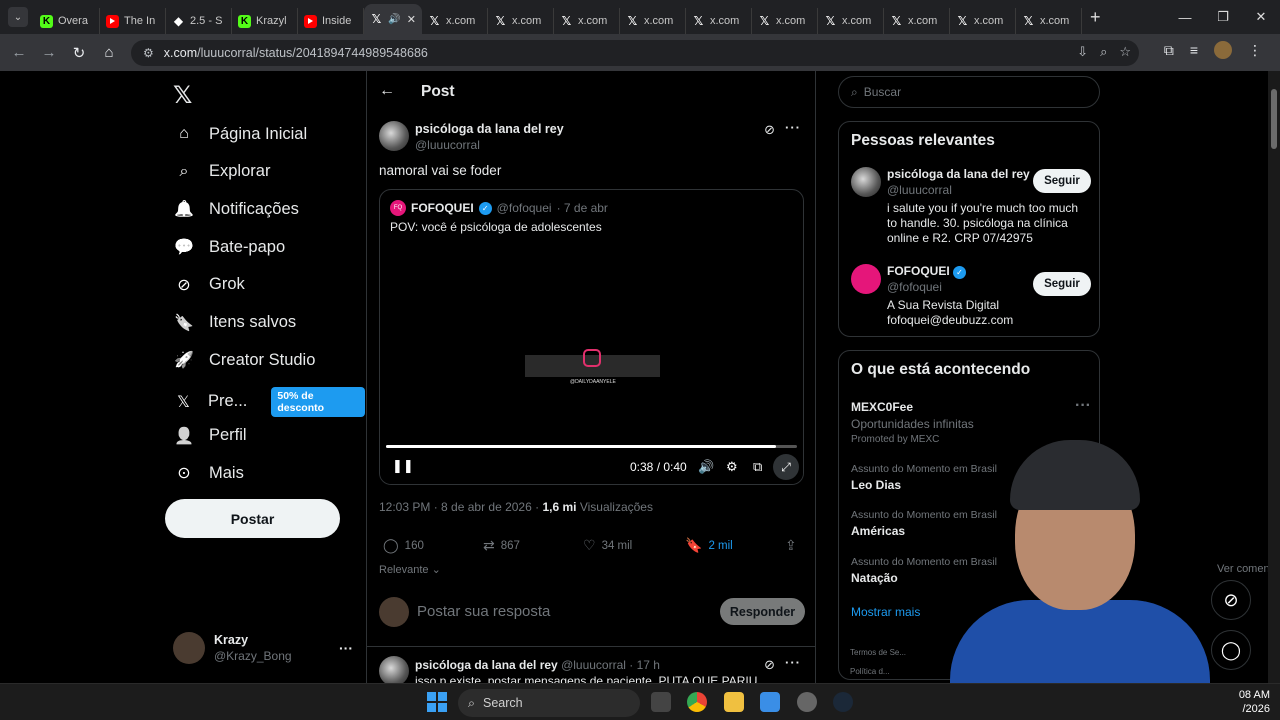 This screenshot has width=1280, height=720. What do you see at coordinates (394, 669) in the screenshot?
I see `reply-author-avatar` at bounding box center [394, 669].